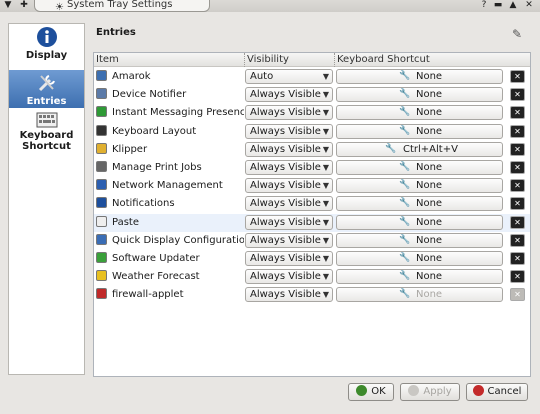 This screenshot has width=540, height=414. I want to click on table-row: Weather Forecast Always Visible ▼ 🔧 None ✕, so click(312, 277).